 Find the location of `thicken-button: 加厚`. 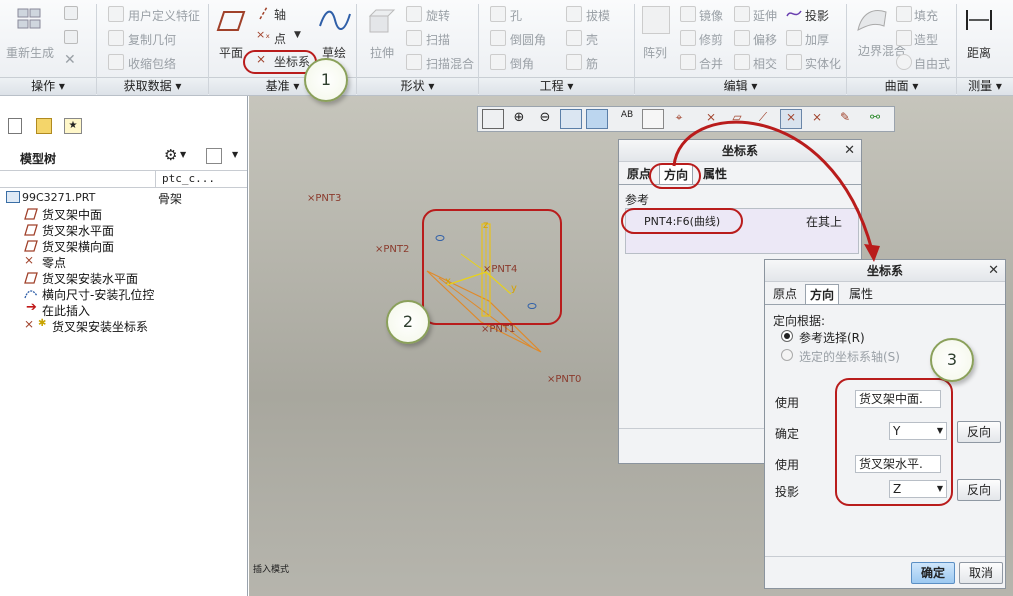

thicken-button: 加厚 is located at coordinates (817, 39).